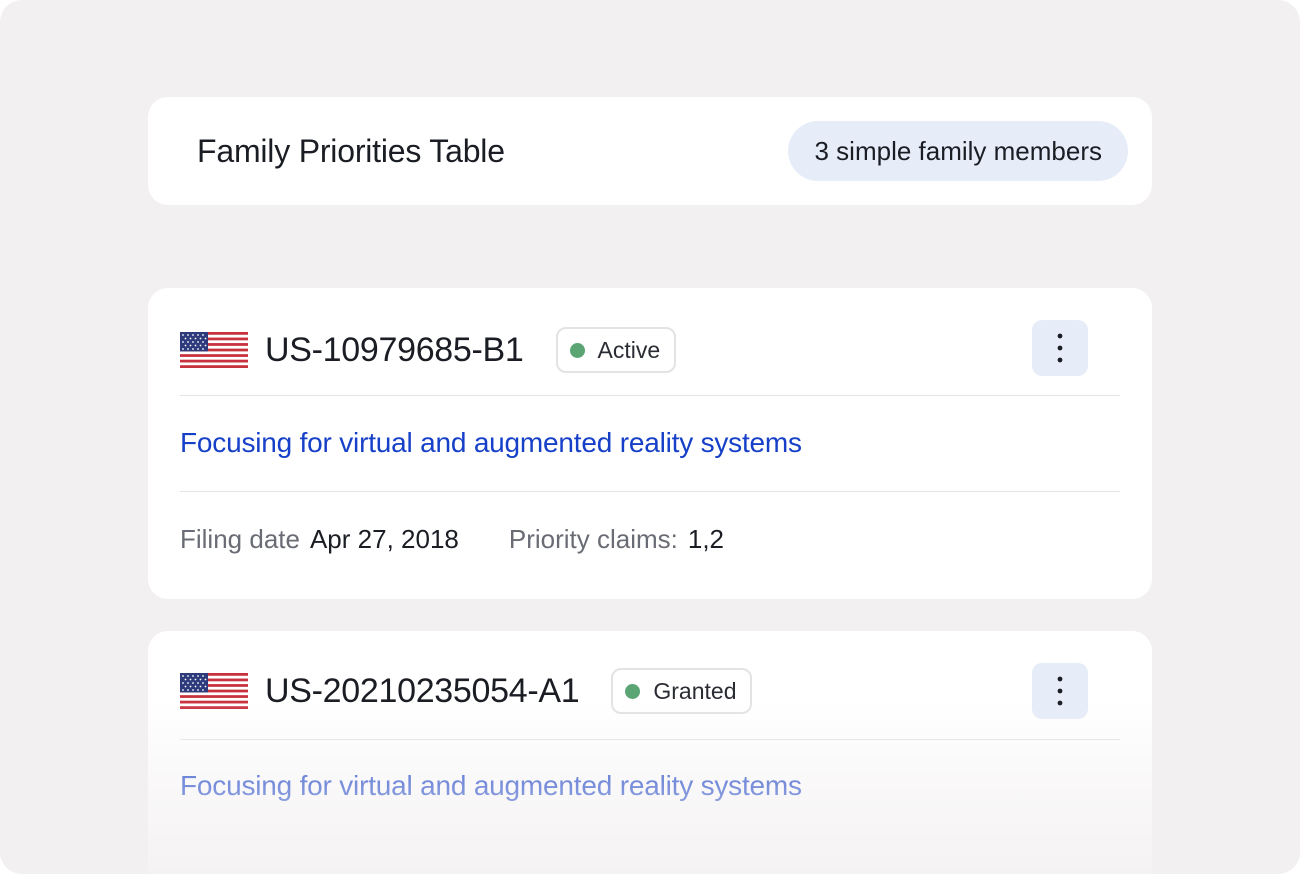 Image resolution: width=1300 pixels, height=874 pixels. What do you see at coordinates (394, 349) in the screenshot?
I see `patent-number: US-10979685-B1` at bounding box center [394, 349].